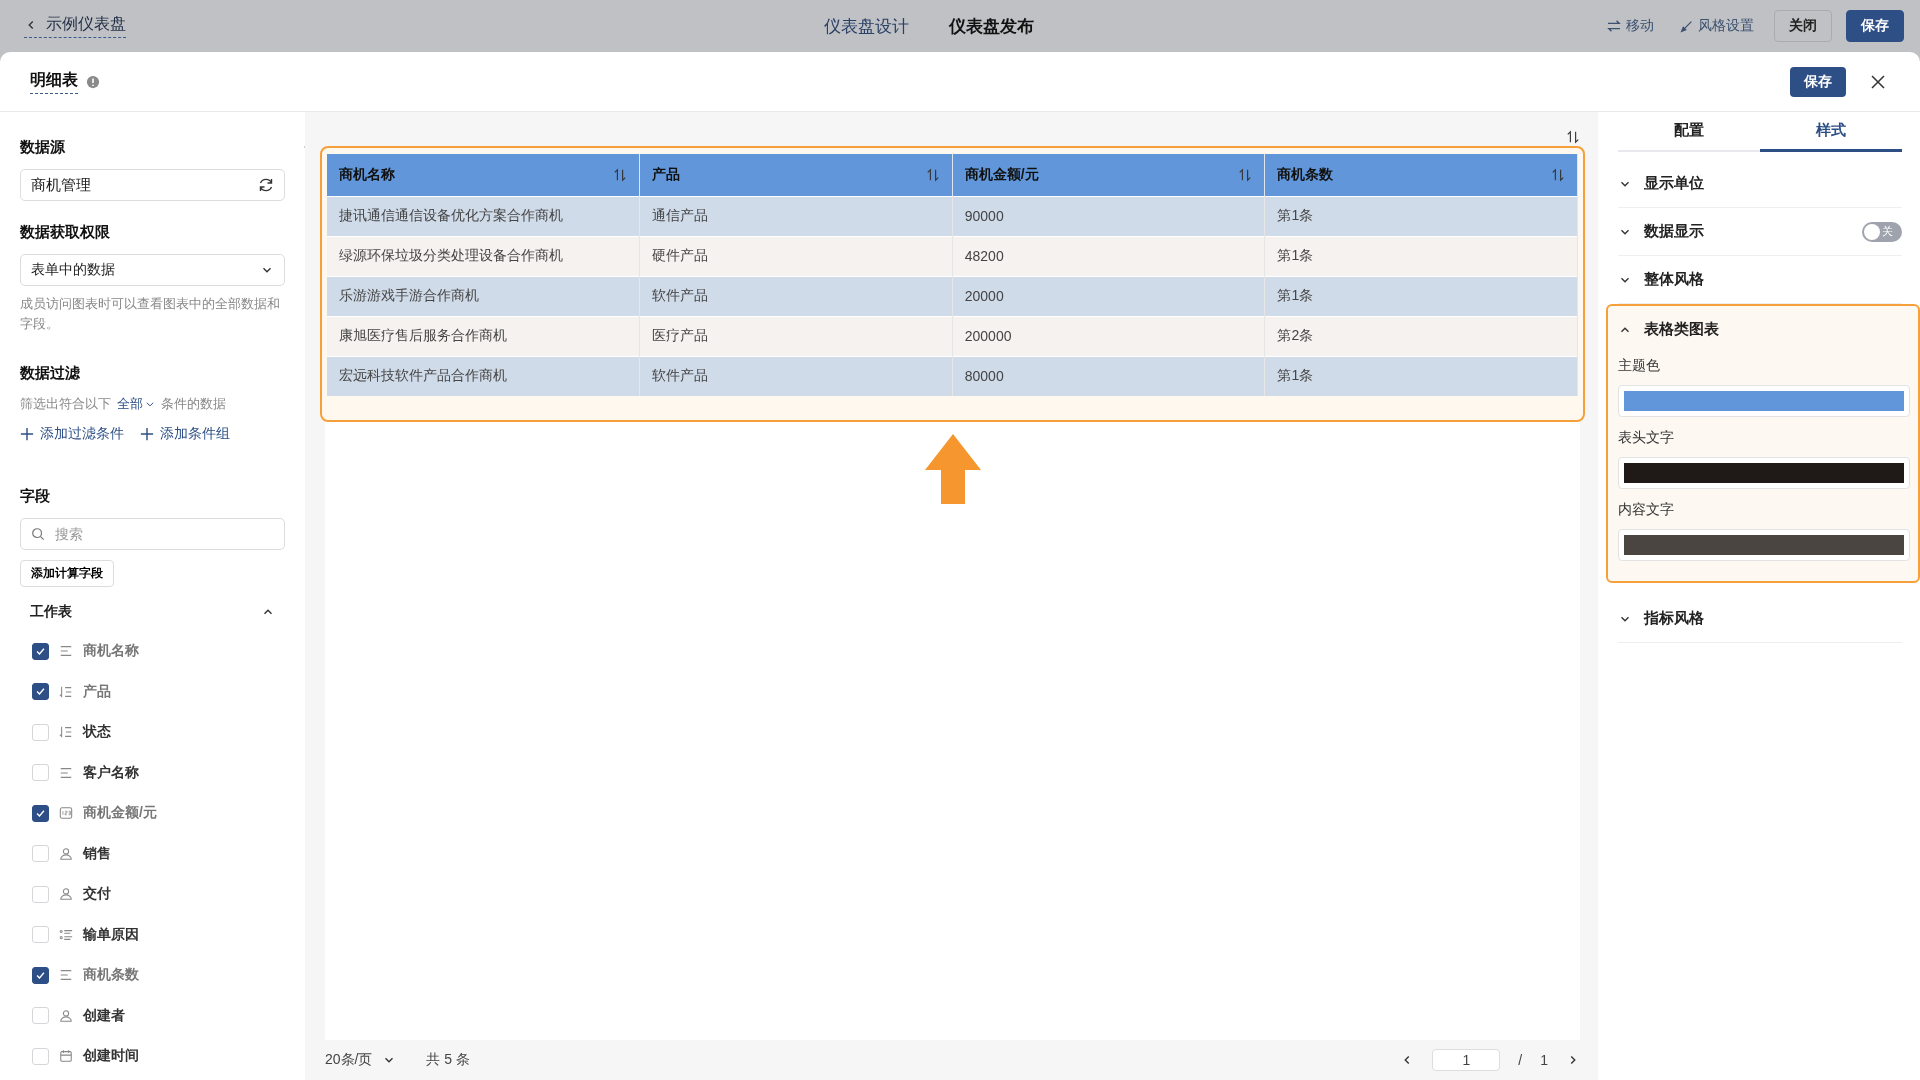  What do you see at coordinates (163, 534) in the screenshot?
I see `search-input: 搜索` at bounding box center [163, 534].